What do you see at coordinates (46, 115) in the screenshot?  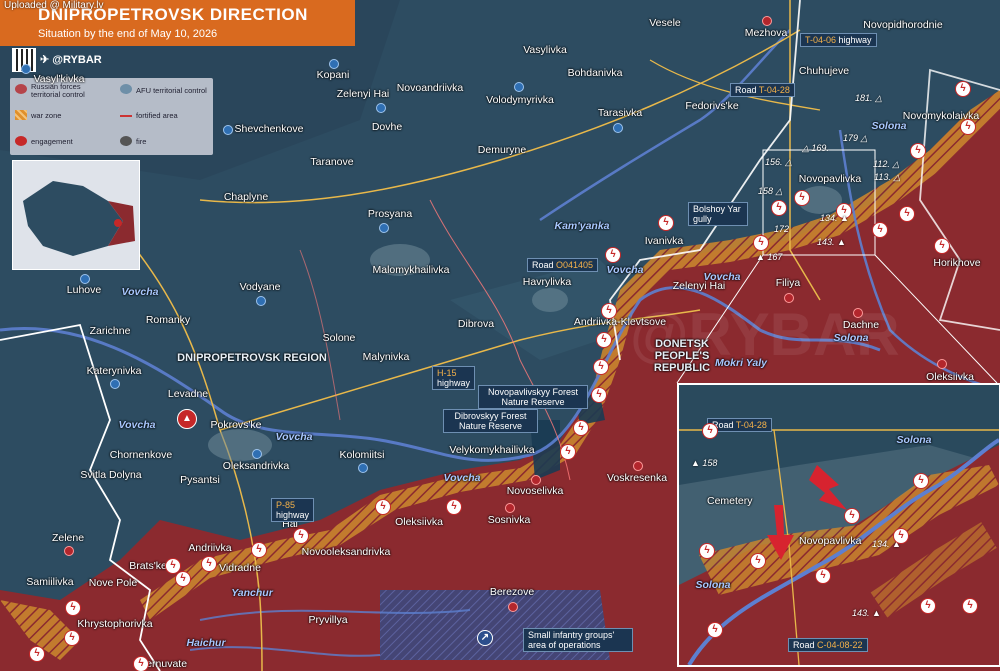 I see `legend-war-zone: war zone` at bounding box center [46, 115].